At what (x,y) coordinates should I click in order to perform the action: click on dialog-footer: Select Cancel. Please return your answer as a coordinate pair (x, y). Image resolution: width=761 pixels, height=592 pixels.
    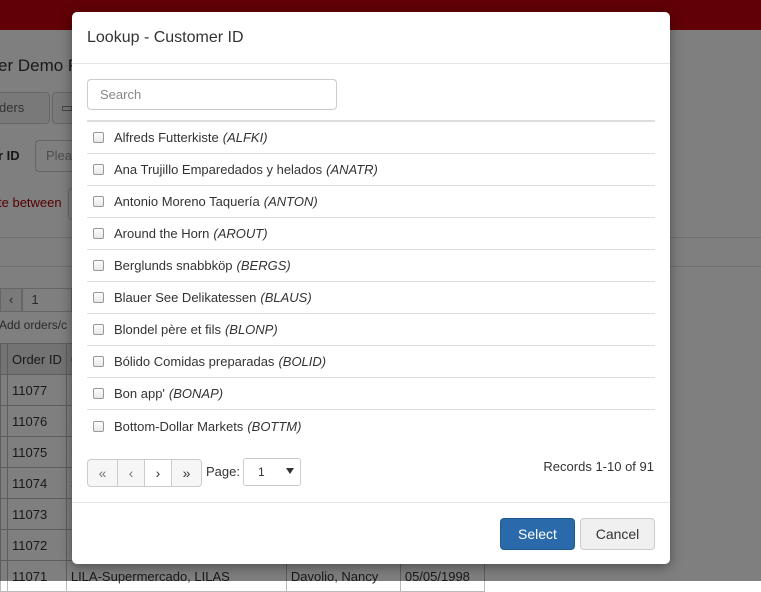
    Looking at the image, I should click on (371, 533).